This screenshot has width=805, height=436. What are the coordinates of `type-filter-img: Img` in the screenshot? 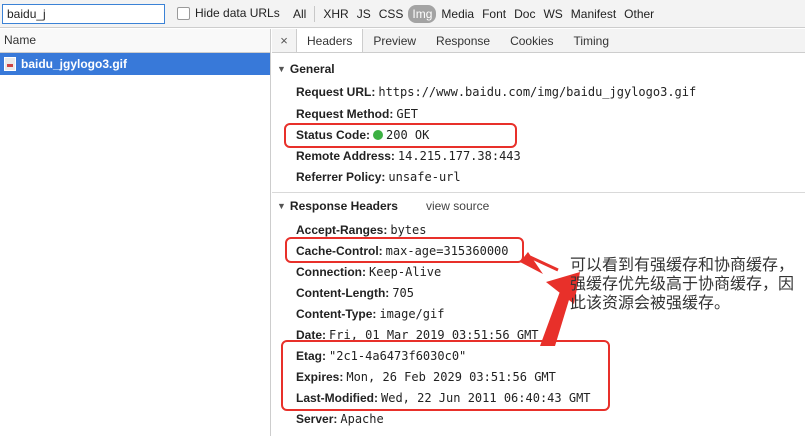 It's located at (422, 14).